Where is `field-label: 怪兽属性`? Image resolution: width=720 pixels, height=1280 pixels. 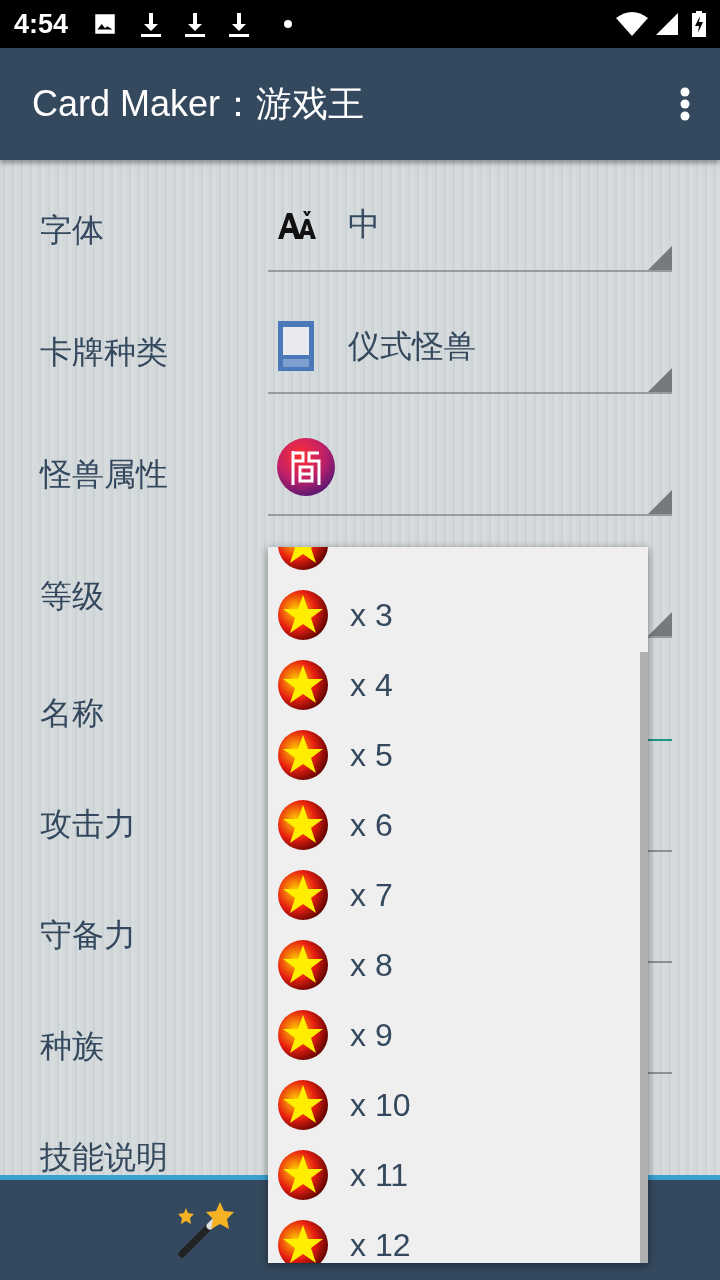
field-label: 怪兽属性 is located at coordinates (104, 475).